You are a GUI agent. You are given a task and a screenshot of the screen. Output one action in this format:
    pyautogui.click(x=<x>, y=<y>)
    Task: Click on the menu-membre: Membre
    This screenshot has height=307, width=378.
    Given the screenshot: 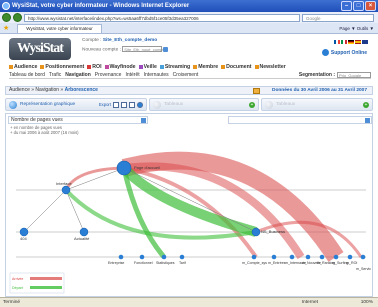 What is the action you would take?
    pyautogui.click(x=205, y=67)
    